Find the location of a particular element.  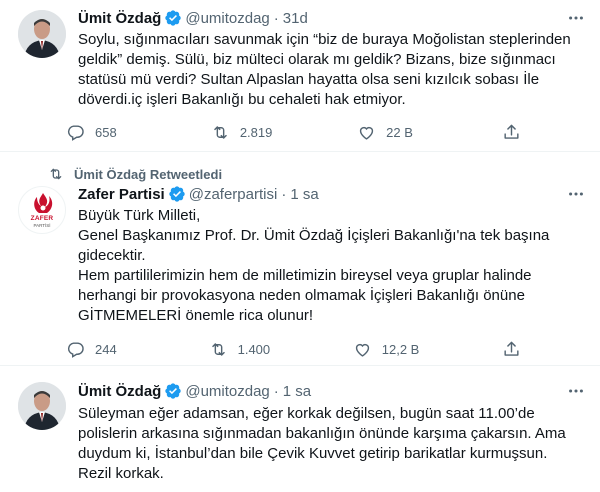

like-button: 22 B is located at coordinates (387, 132).